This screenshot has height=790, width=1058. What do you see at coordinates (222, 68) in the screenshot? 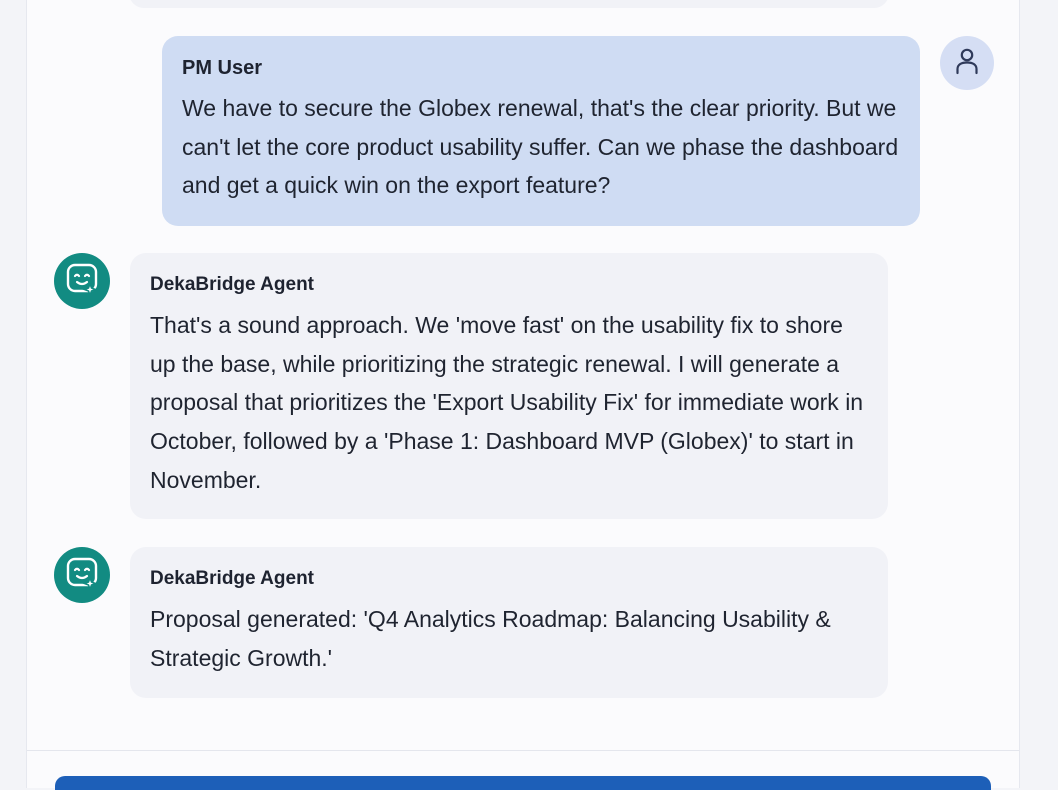
I see `message-sender: PM User` at bounding box center [222, 68].